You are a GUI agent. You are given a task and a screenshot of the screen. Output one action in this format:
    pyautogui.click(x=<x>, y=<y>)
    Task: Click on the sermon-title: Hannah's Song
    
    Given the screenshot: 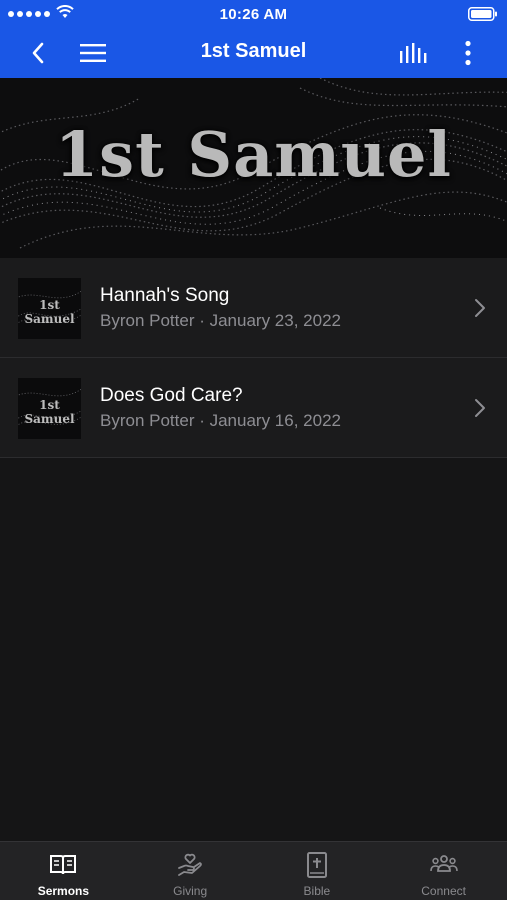 What is the action you would take?
    pyautogui.click(x=165, y=295)
    